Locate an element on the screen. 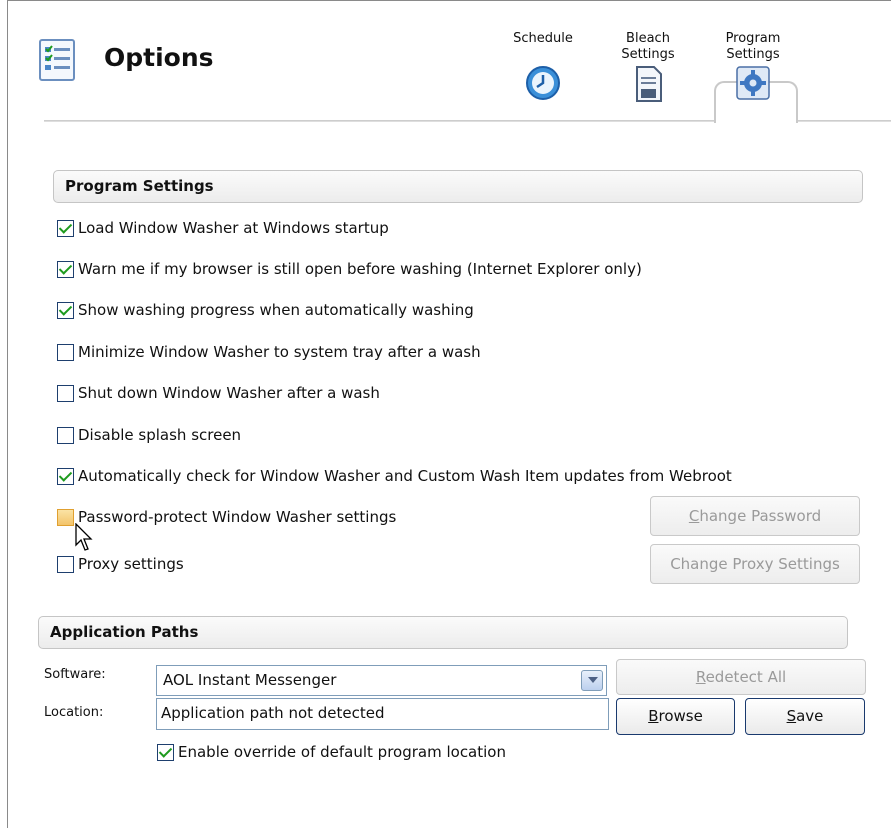  option-password-protect: Password-protect Window Washer settings is located at coordinates (226, 517).